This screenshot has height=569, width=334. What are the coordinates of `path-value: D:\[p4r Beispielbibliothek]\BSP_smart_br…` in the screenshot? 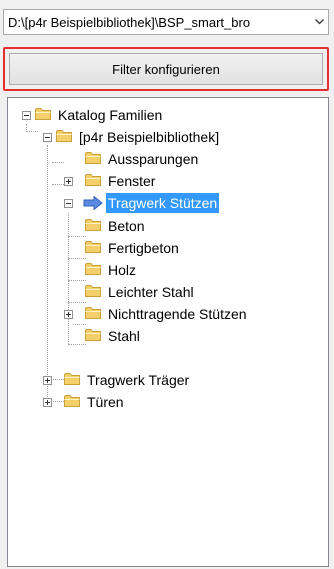 It's located at (129, 22).